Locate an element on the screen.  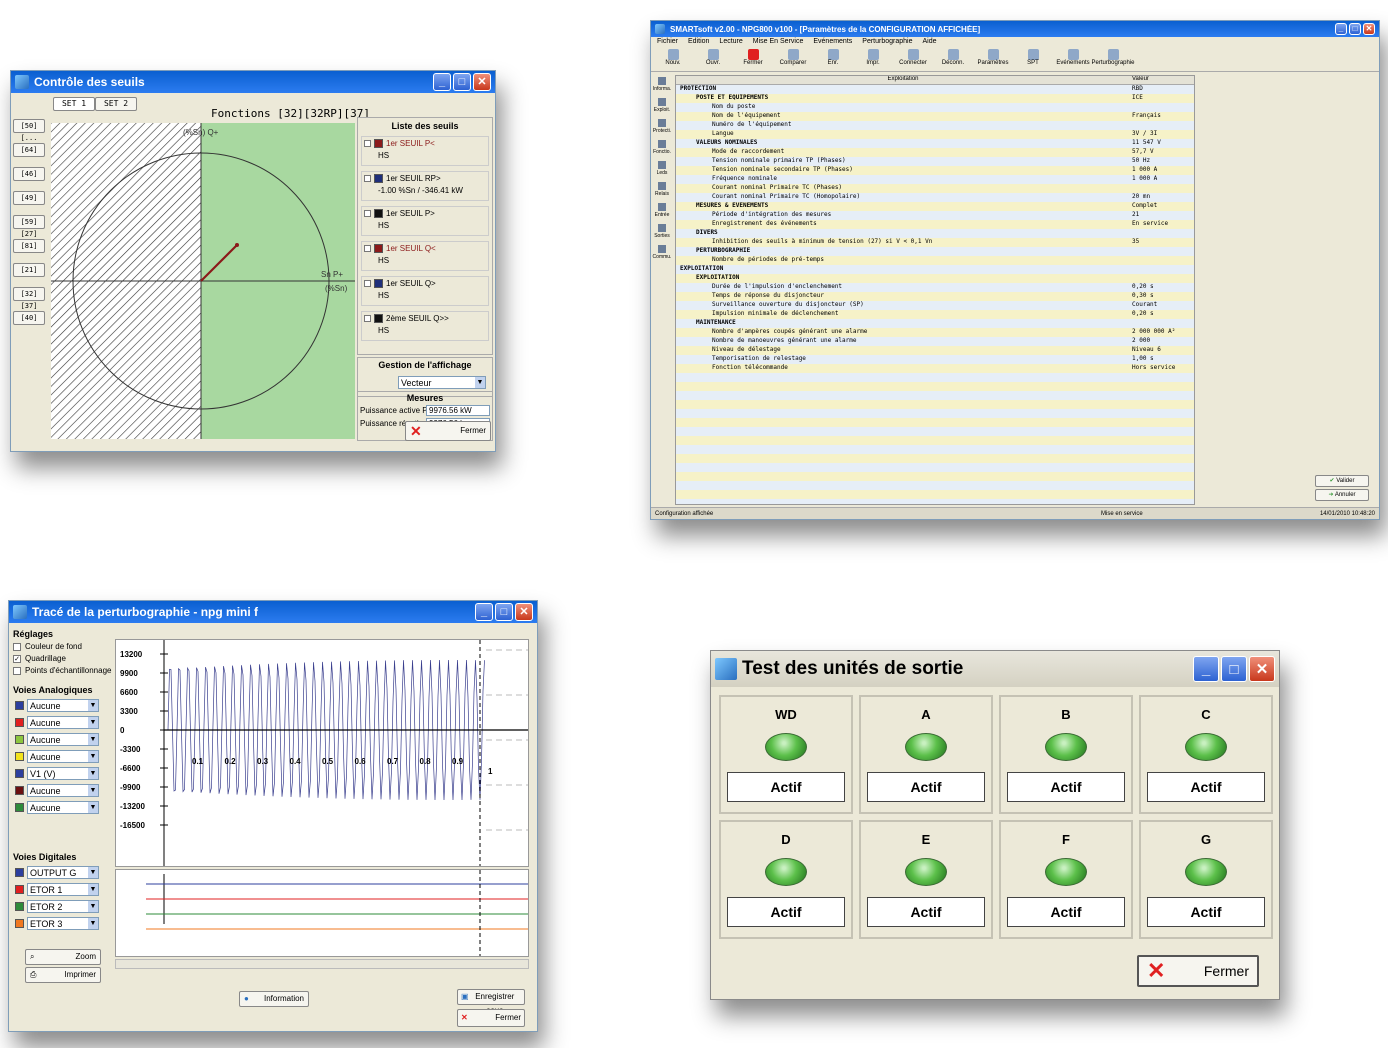
param-row: DIVERS is located at coordinates (935, 233).